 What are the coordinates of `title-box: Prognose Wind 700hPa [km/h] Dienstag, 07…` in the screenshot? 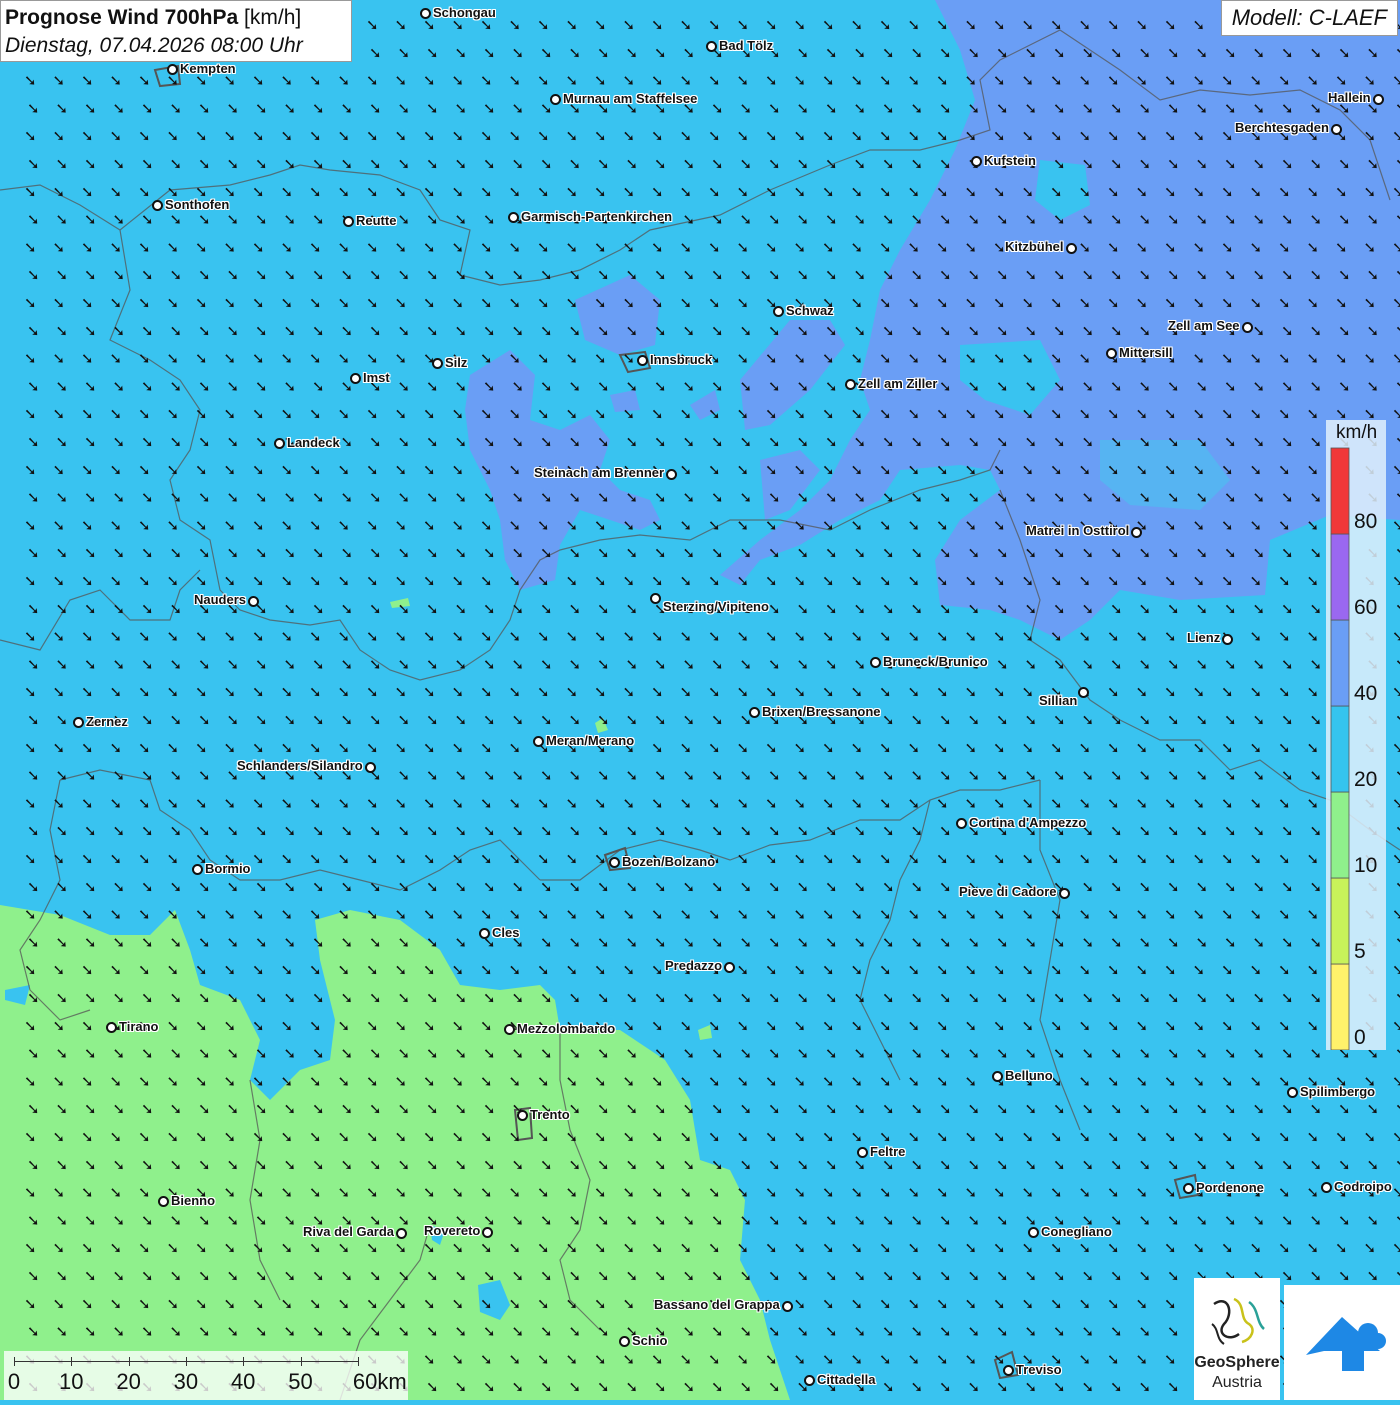 It's located at (176, 31).